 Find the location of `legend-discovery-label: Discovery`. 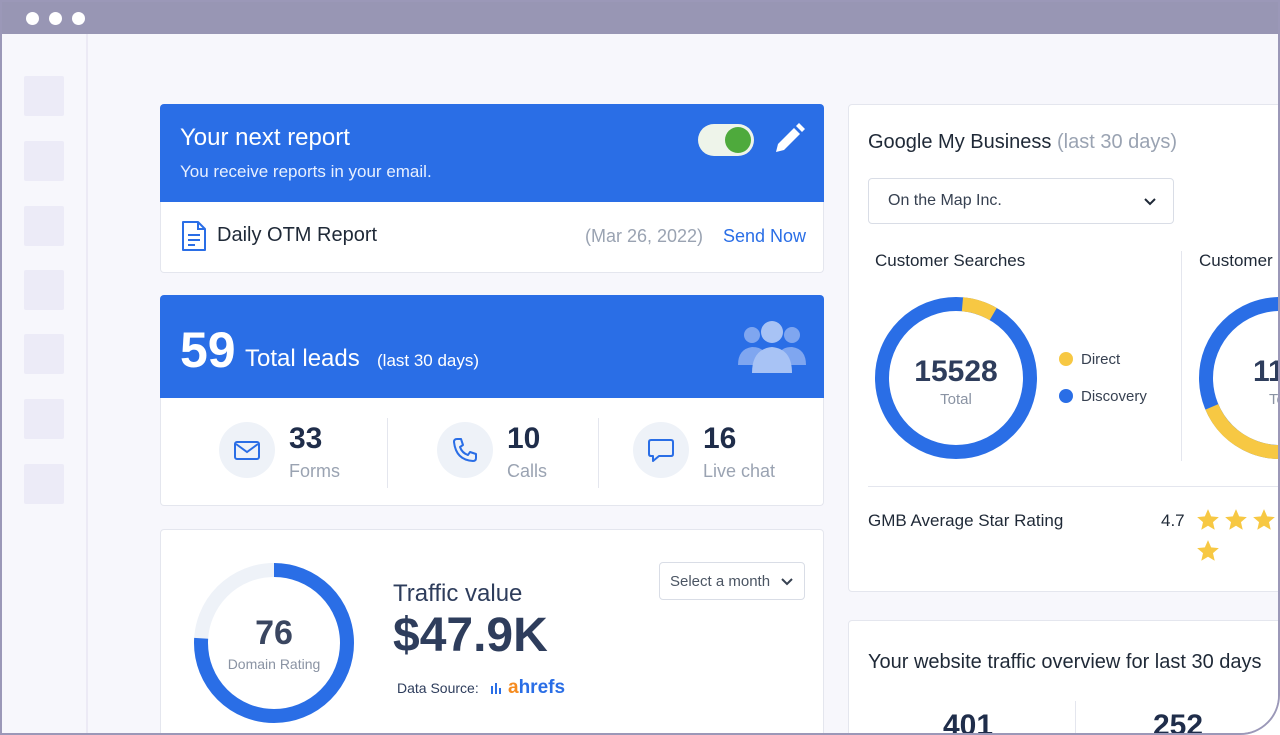

legend-discovery-label: Discovery is located at coordinates (1114, 396).